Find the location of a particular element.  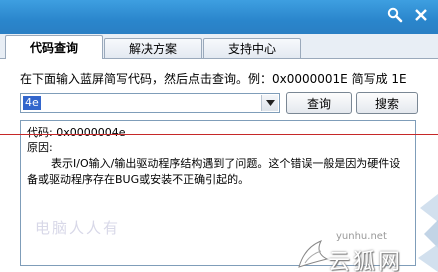

chevron-down-icon is located at coordinates (269, 103).